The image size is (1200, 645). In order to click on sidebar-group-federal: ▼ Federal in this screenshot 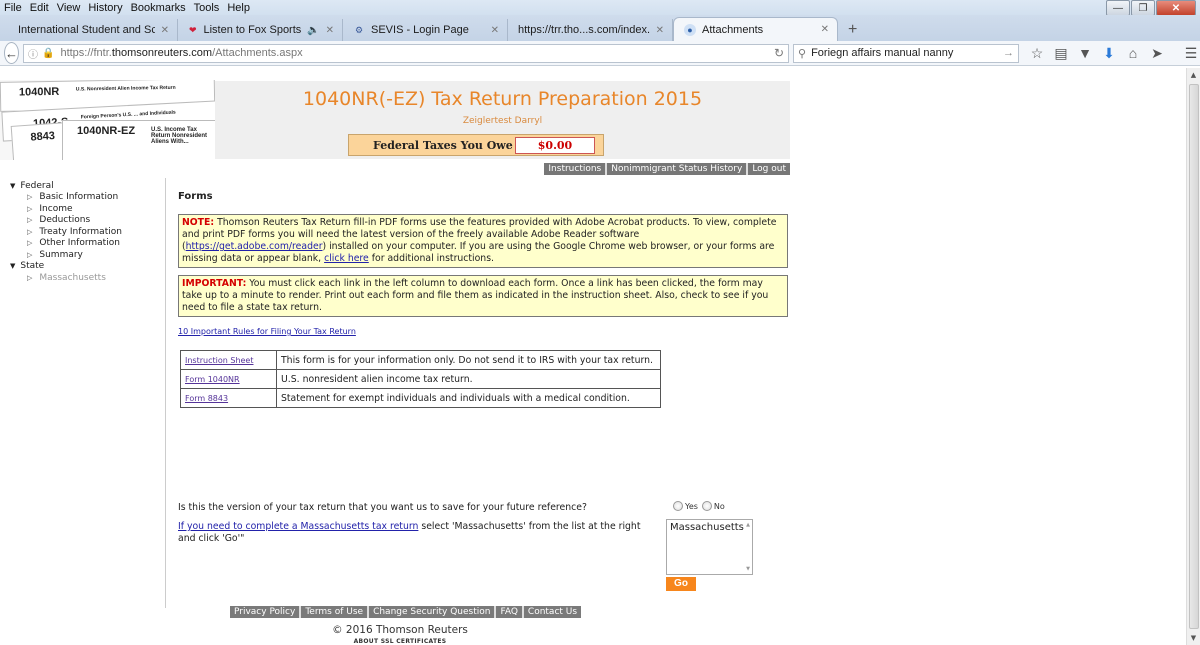, I will do `click(85, 186)`.